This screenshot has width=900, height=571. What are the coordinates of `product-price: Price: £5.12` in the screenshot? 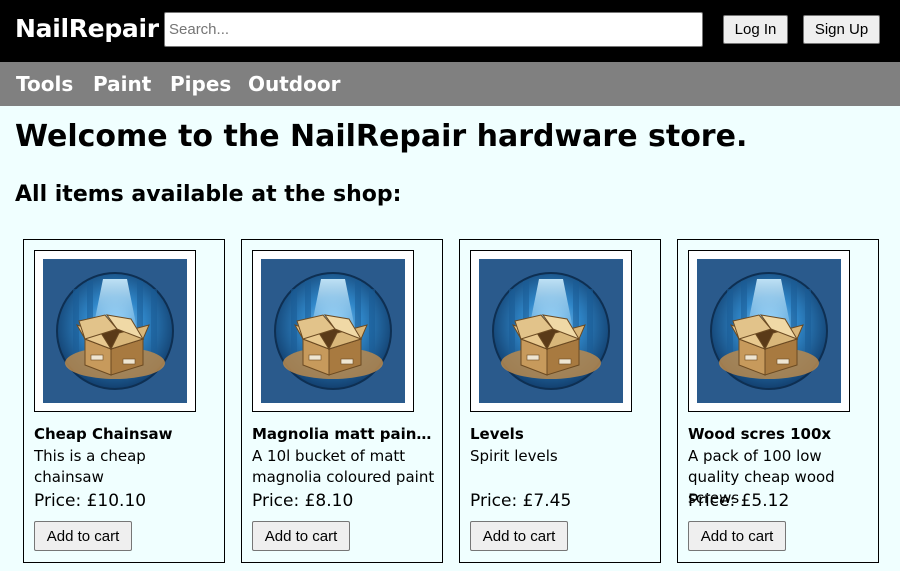 It's located at (739, 501).